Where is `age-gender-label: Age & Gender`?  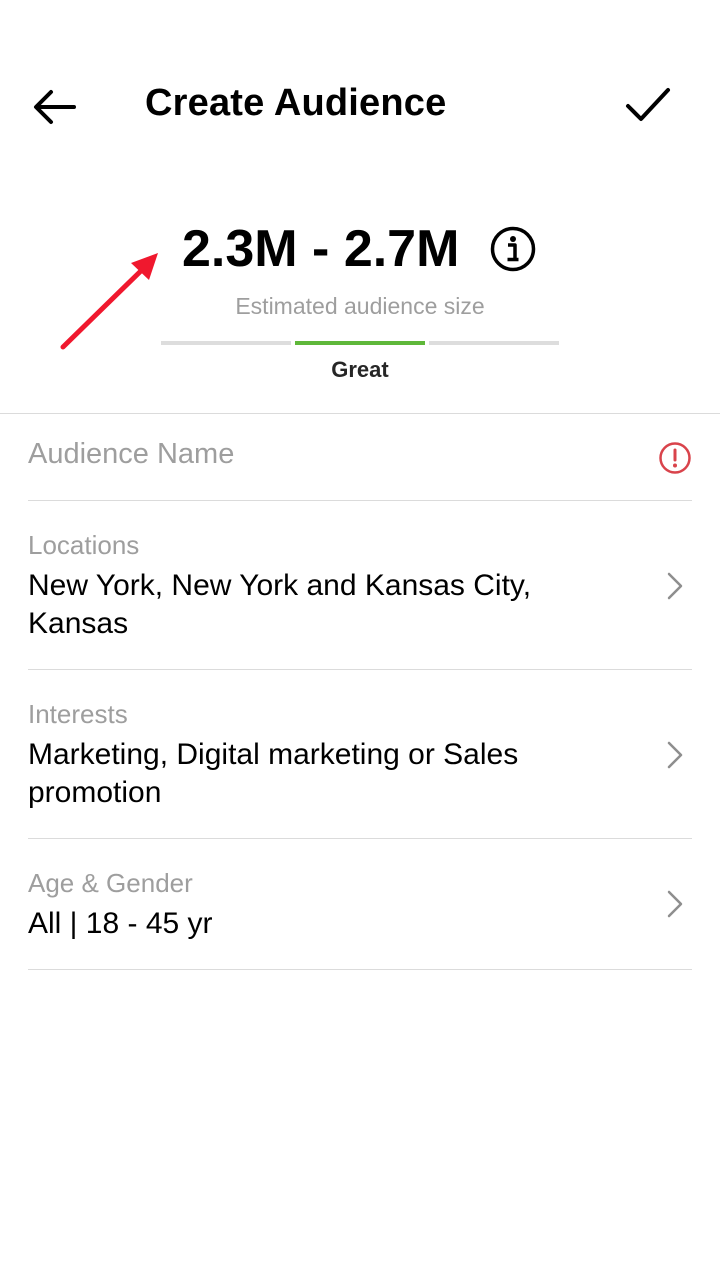 age-gender-label: Age & Gender is located at coordinates (110, 883).